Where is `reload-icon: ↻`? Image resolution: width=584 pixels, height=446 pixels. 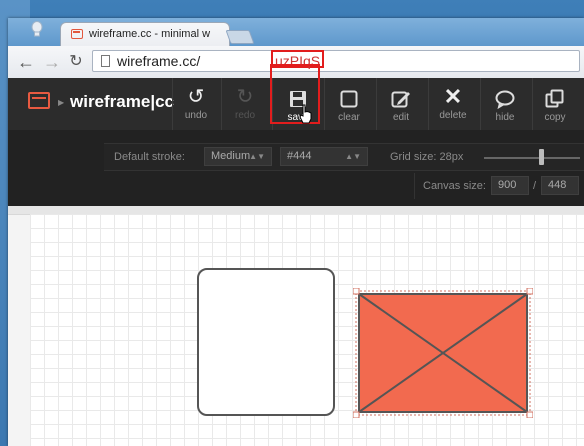
reload-icon: ↻ is located at coordinates (76, 62).